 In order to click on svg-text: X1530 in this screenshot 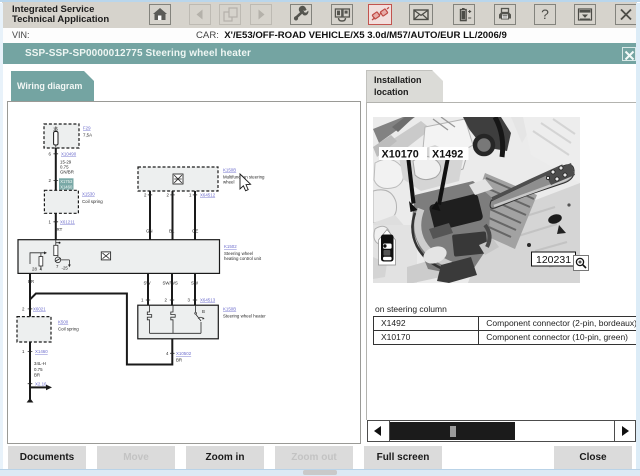, I will do `click(88, 194)`.